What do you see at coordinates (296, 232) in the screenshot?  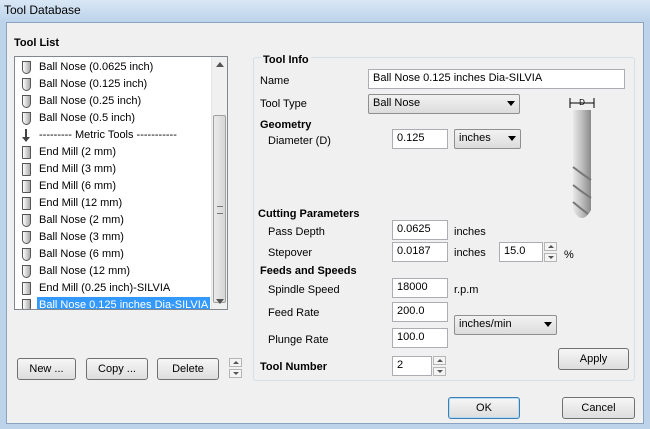 I see `pass-depth-label: Pass Depth` at bounding box center [296, 232].